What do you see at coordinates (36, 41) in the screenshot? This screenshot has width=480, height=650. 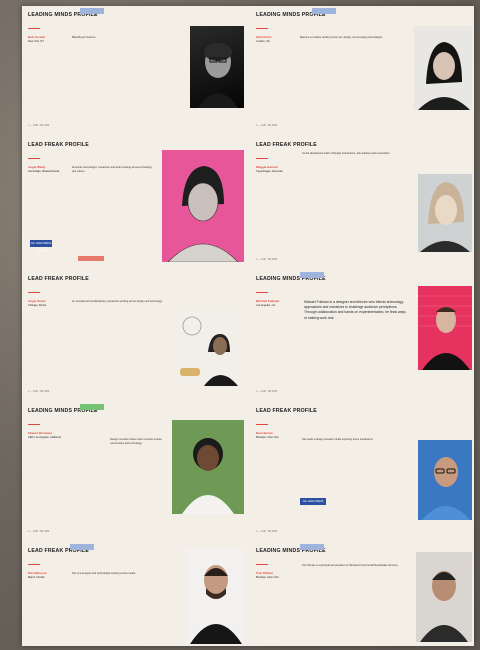 I see `profile-location: New York, NY` at bounding box center [36, 41].